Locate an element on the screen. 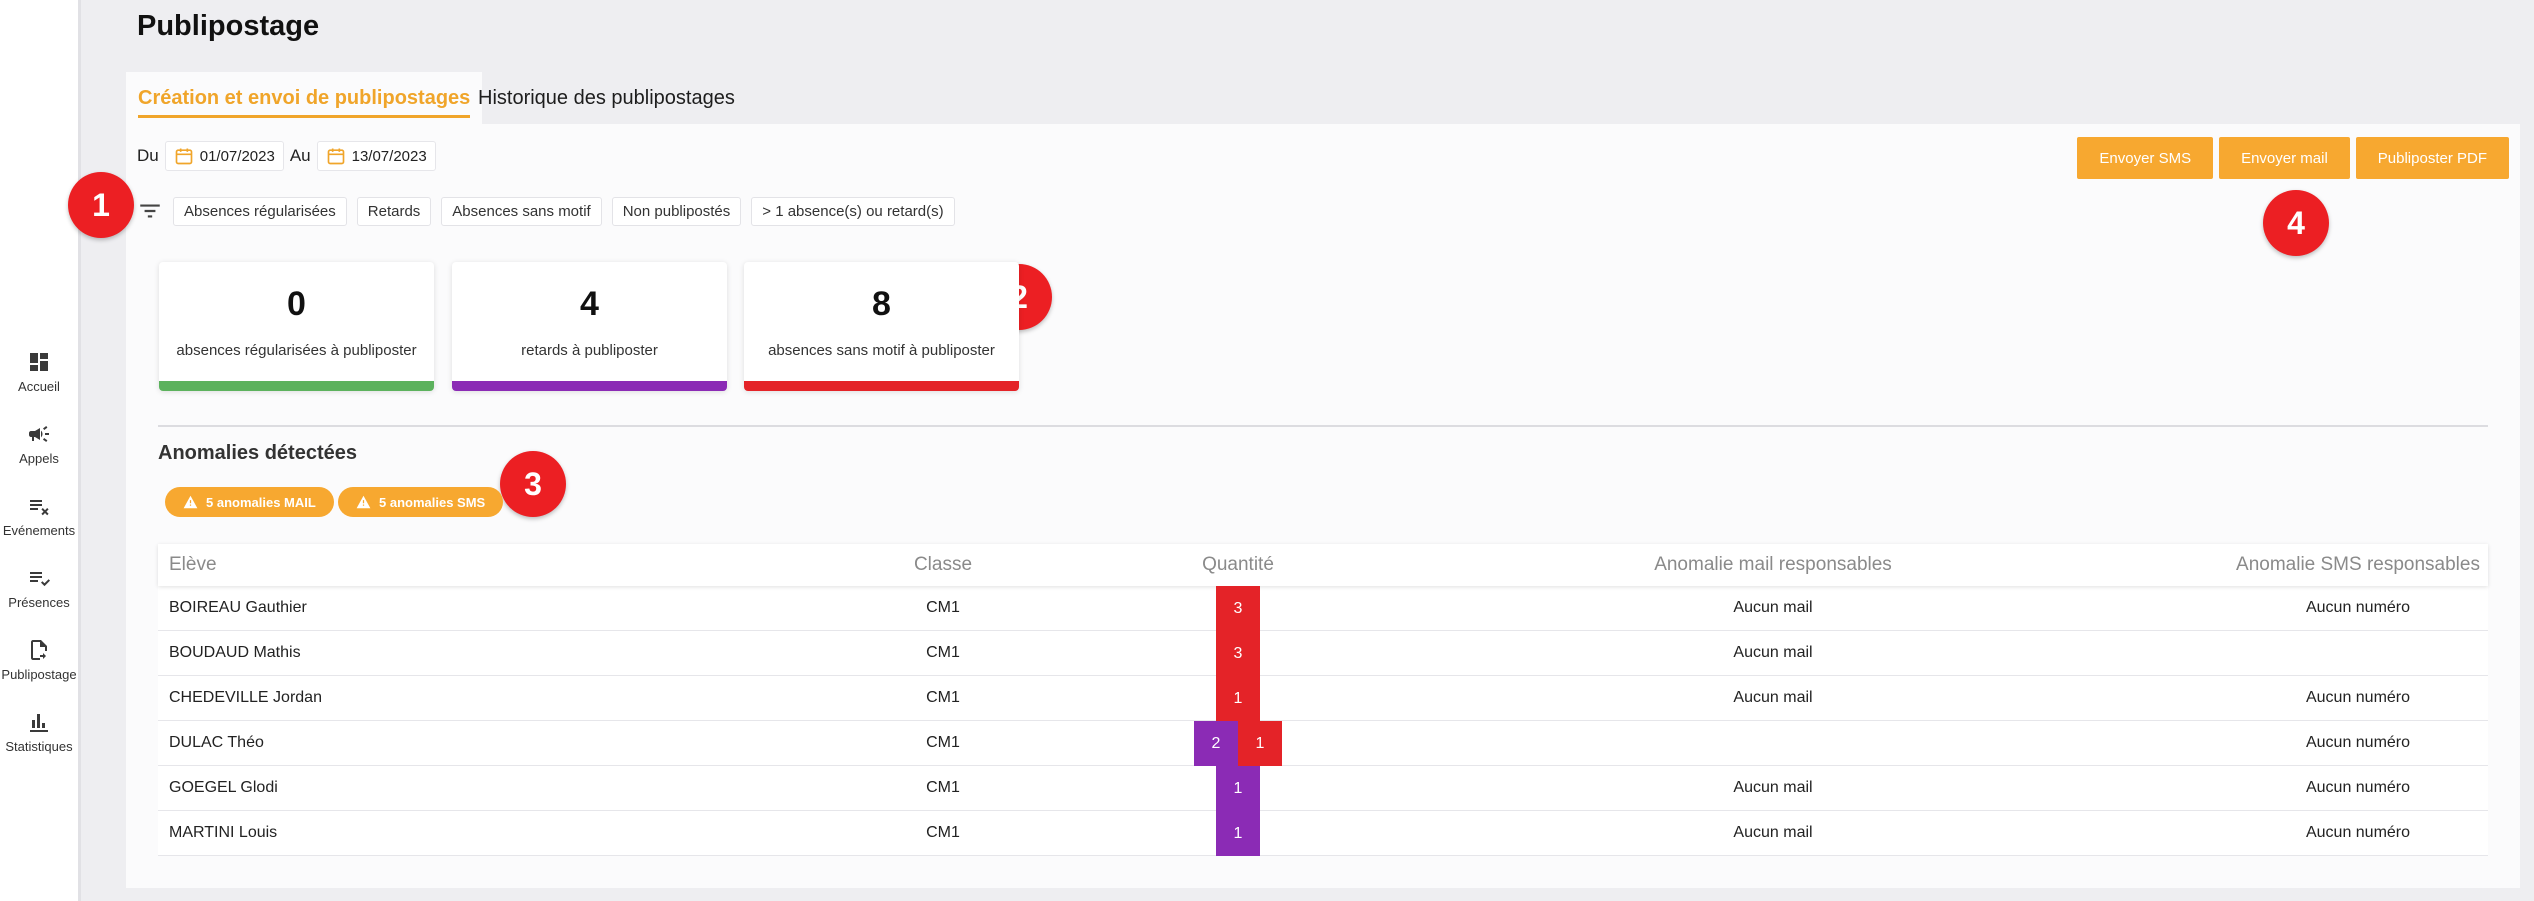 Image resolution: width=2534 pixels, height=901 pixels. header-anomalie-sms: Anomalie SMS responsables is located at coordinates (2311, 565).